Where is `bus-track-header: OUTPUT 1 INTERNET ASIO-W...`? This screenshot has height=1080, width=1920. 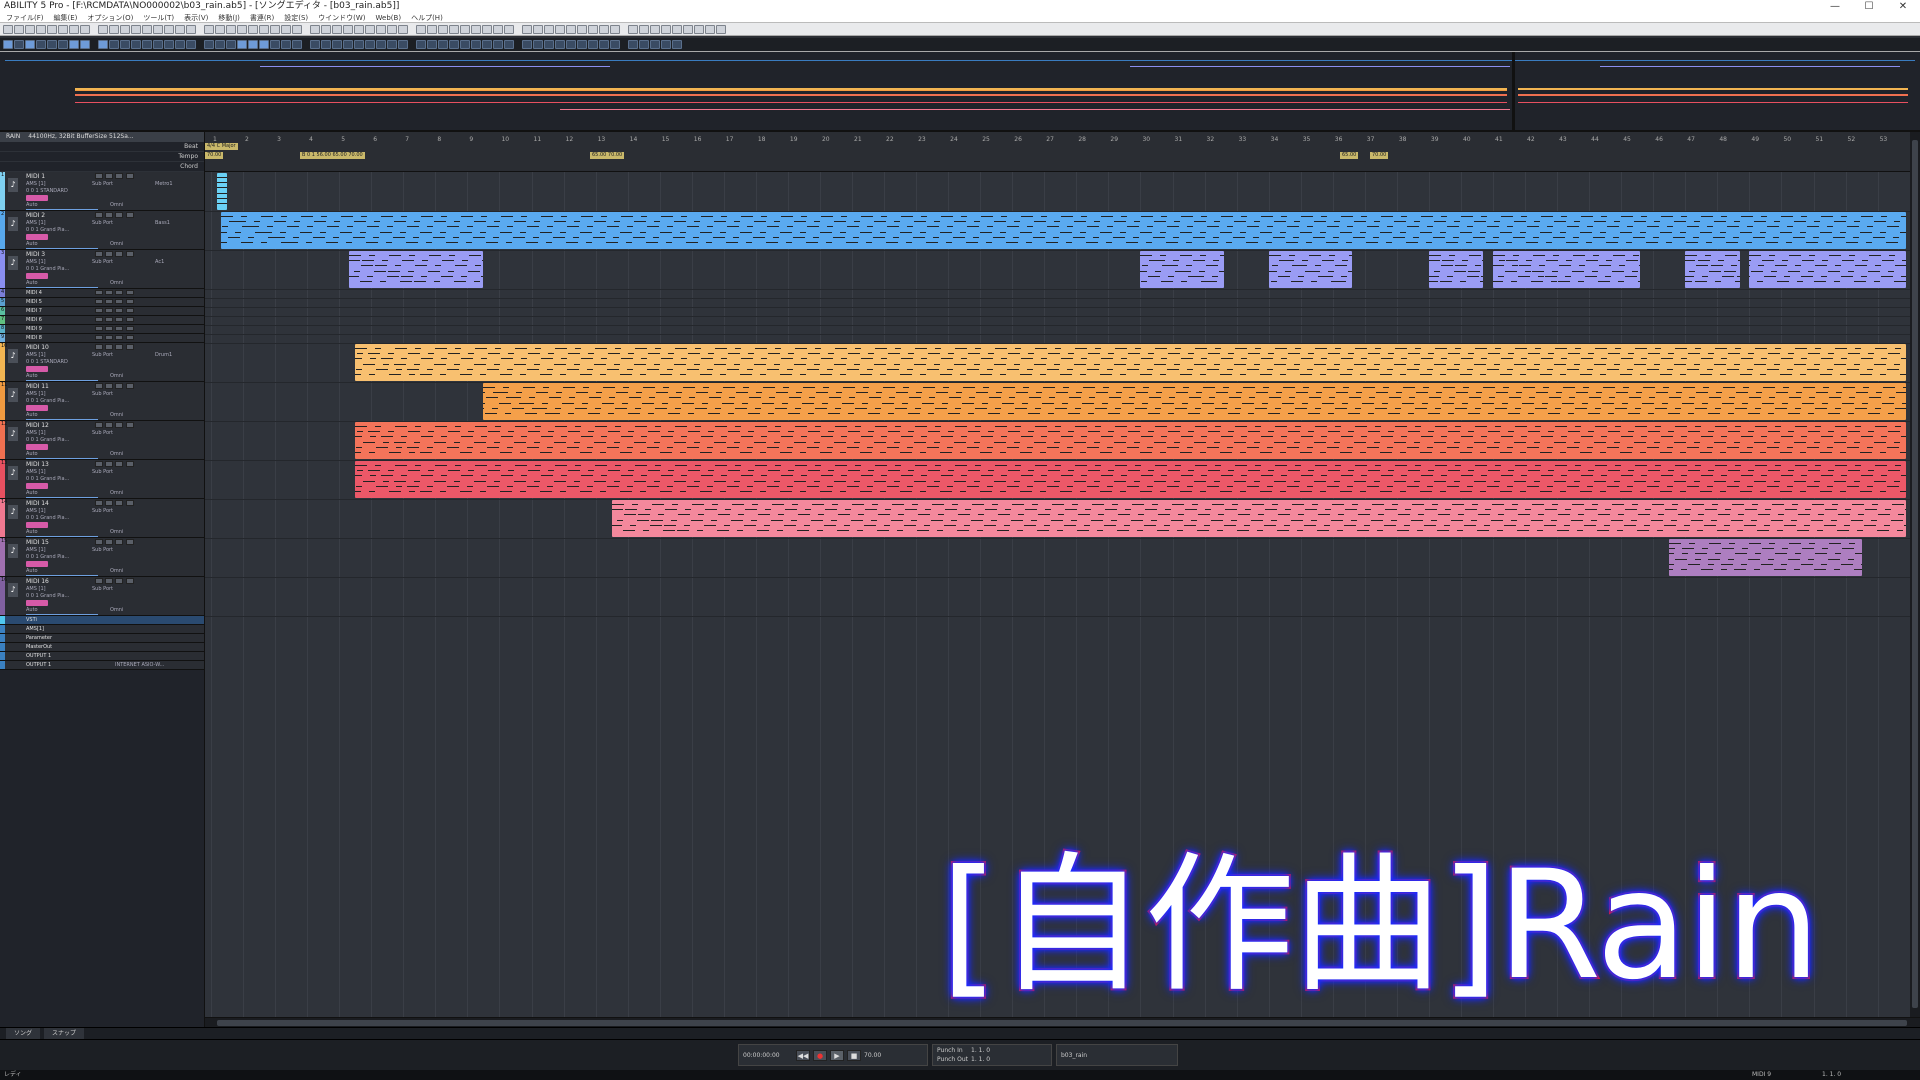
bus-track-header: OUTPUT 1 INTERNET ASIO-W... is located at coordinates (102, 665).